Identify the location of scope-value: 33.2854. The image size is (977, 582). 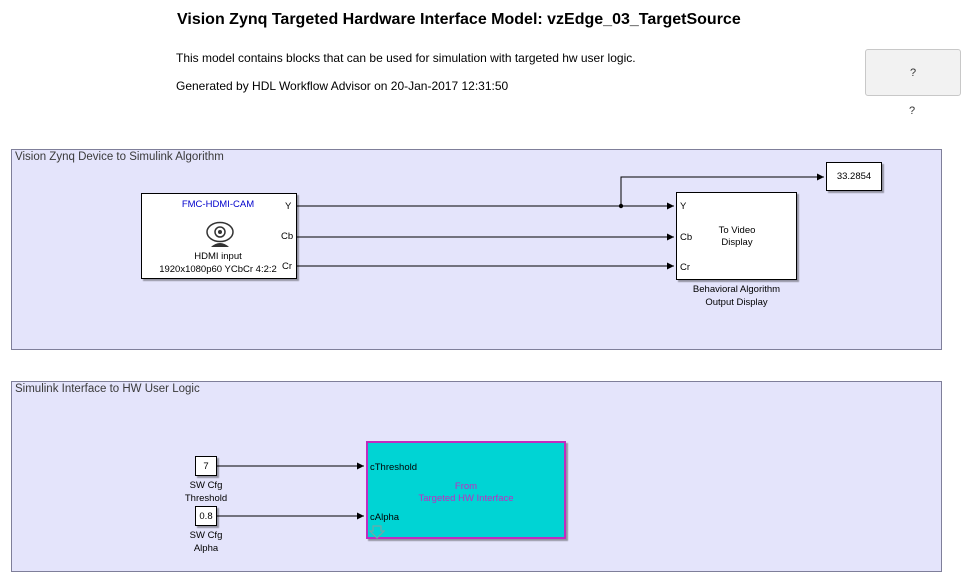
(854, 176).